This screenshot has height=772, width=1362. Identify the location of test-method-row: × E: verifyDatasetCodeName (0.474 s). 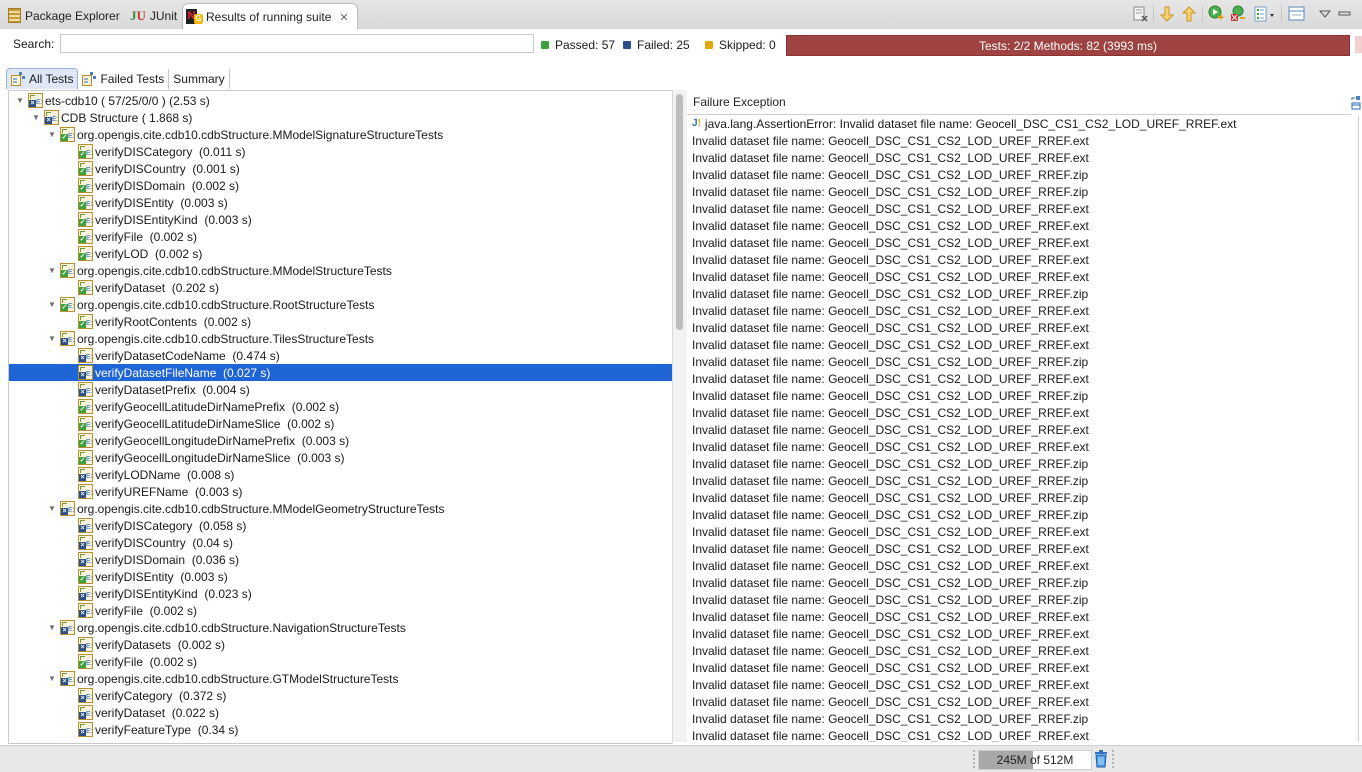
(341, 355).